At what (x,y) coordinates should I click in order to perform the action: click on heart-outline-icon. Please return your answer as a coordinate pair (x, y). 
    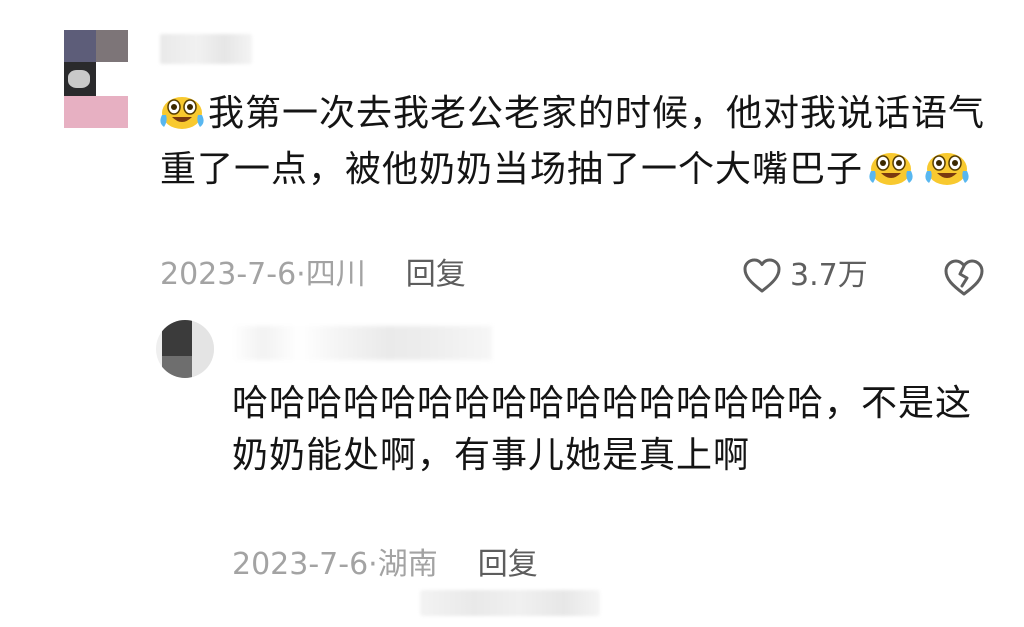
    Looking at the image, I should click on (762, 275).